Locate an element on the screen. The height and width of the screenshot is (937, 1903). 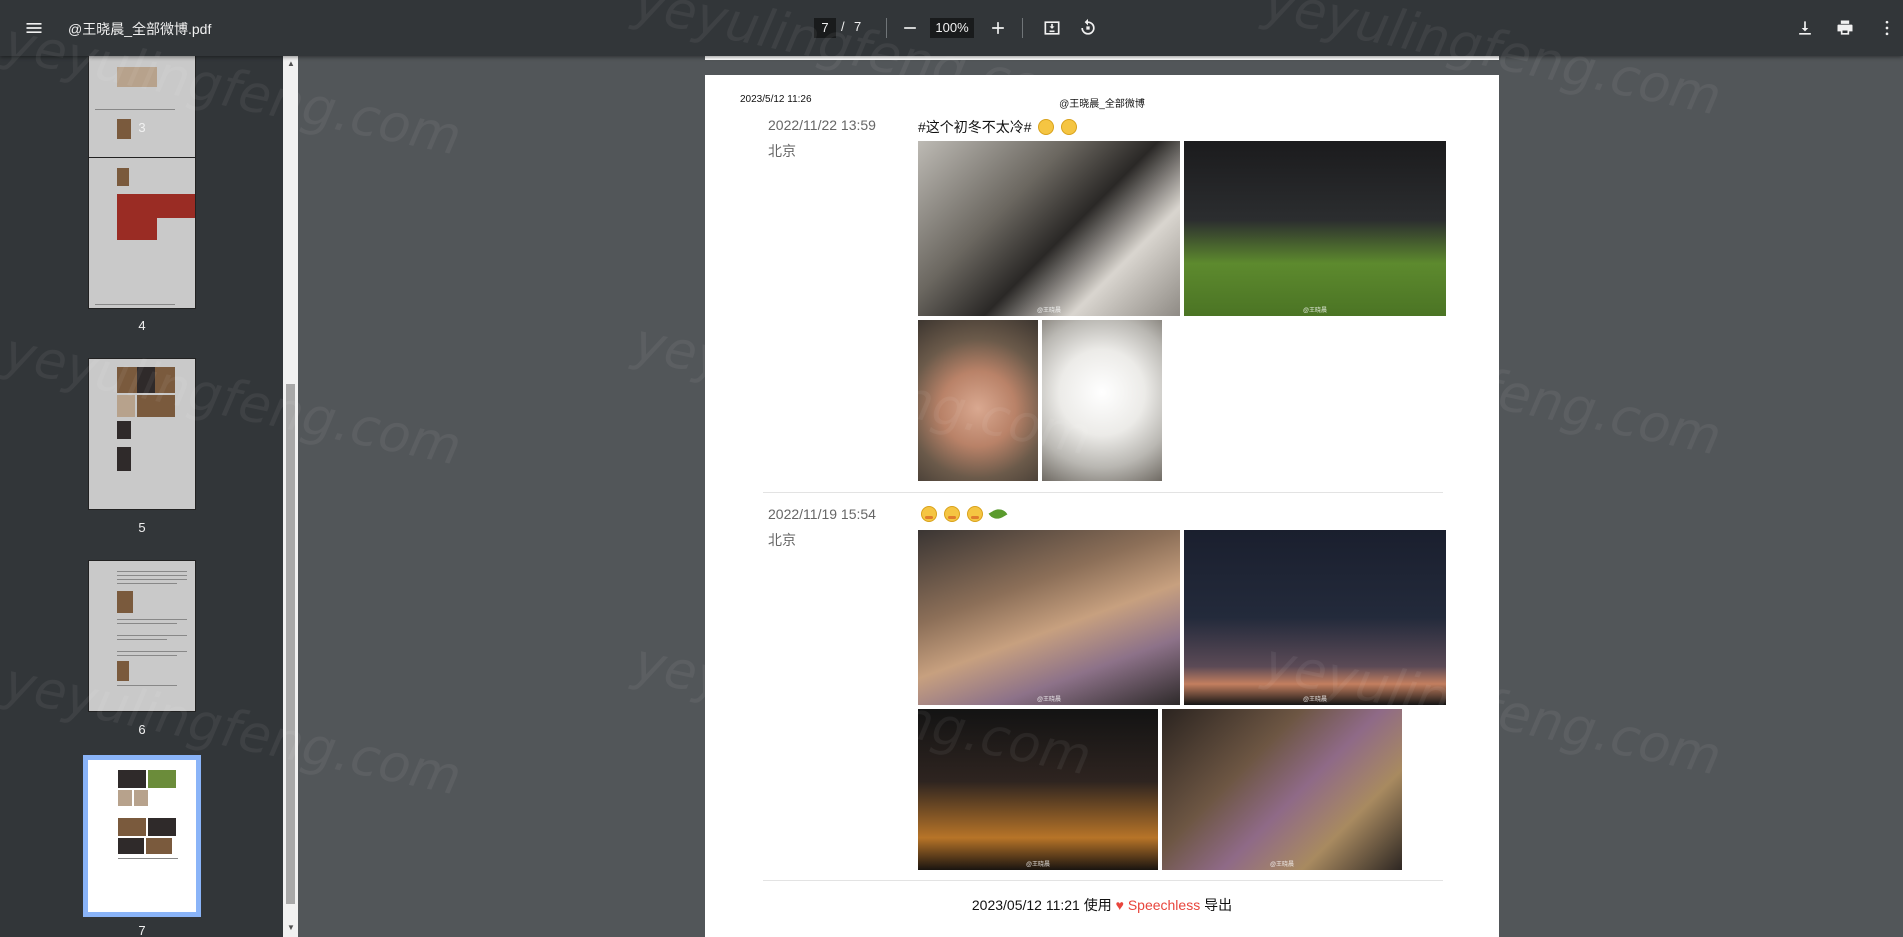
thumbnail-sidebar: 3 4 5 6 7 is located at coordinates (141, 496).